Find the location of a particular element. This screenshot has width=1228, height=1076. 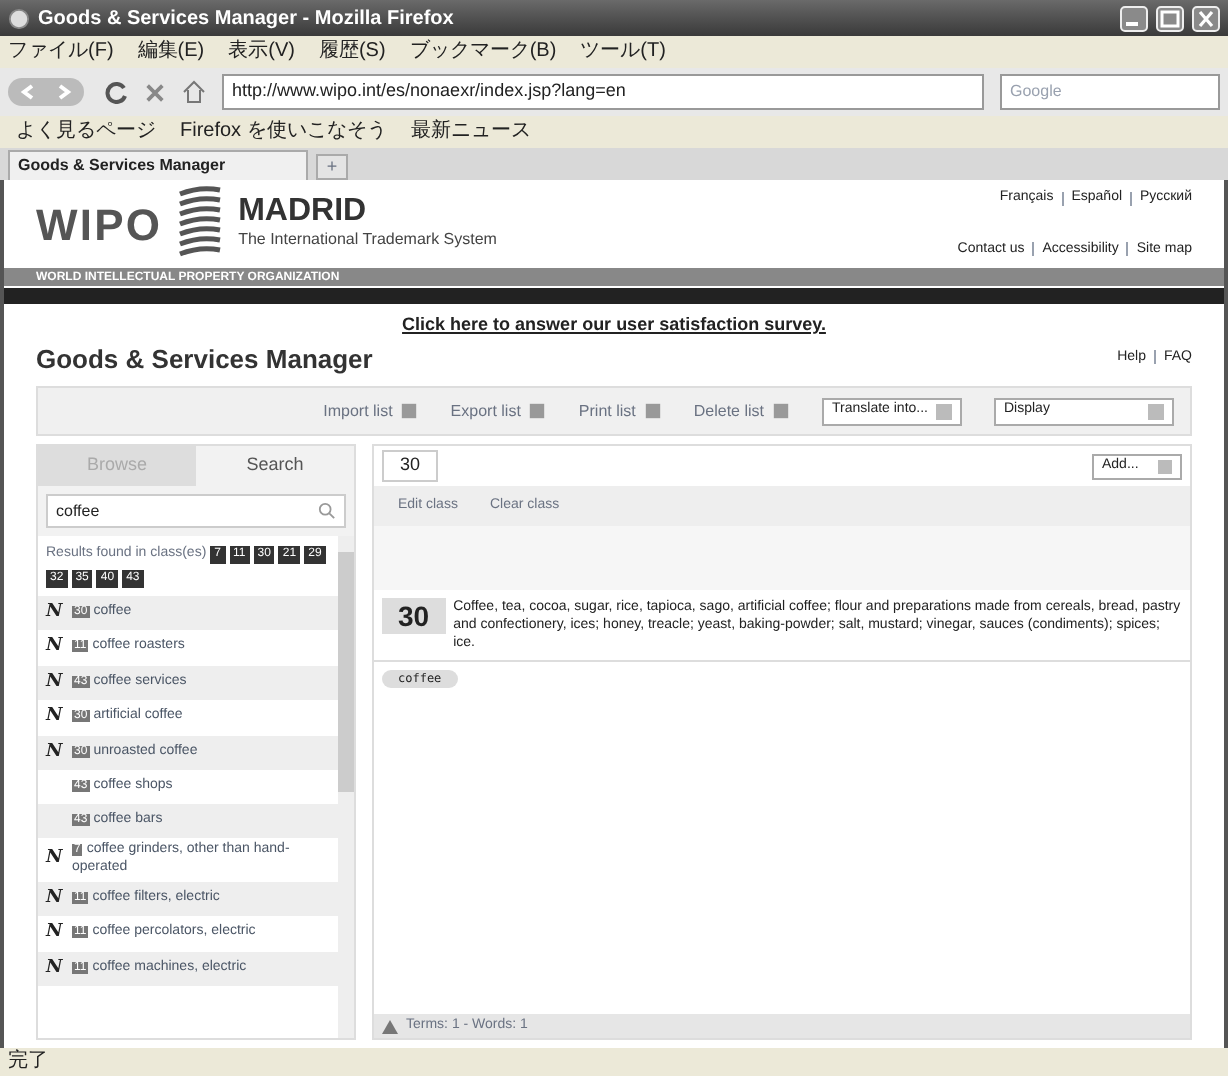

menu-item: ブックマーク(B) is located at coordinates (483, 52).